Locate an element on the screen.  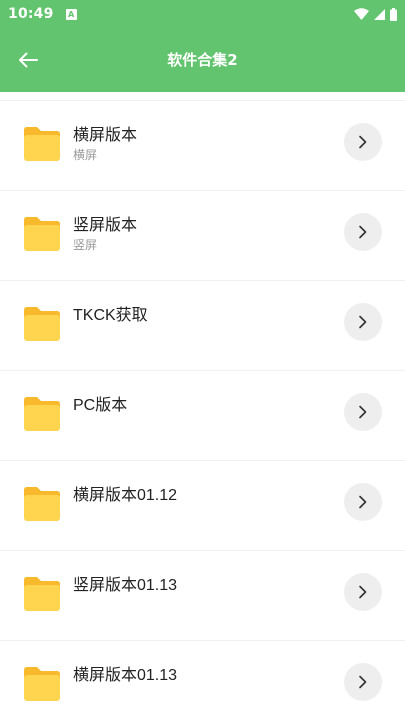
item-title: 横屏版本01.12 is located at coordinates (125, 495).